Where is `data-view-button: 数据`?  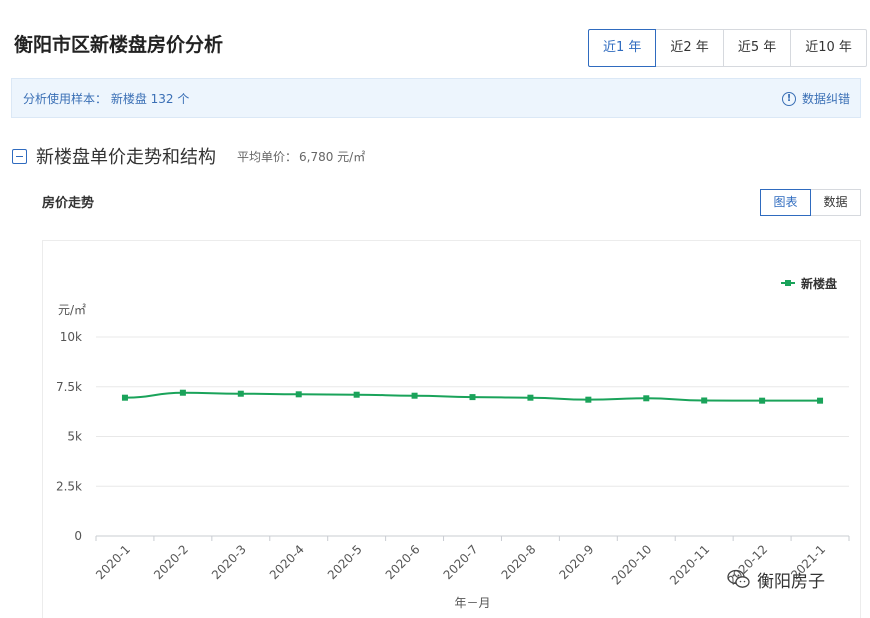 data-view-button: 数据 is located at coordinates (836, 202).